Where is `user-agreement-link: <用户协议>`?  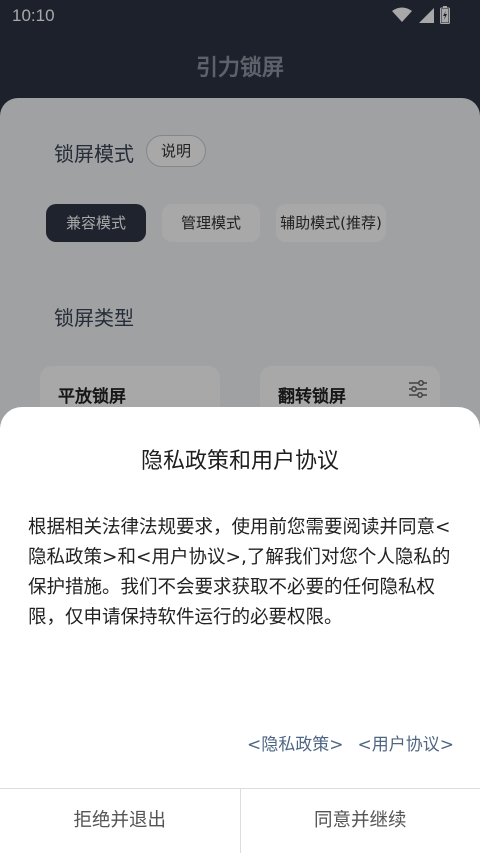
user-agreement-link: <用户协议> is located at coordinates (406, 742).